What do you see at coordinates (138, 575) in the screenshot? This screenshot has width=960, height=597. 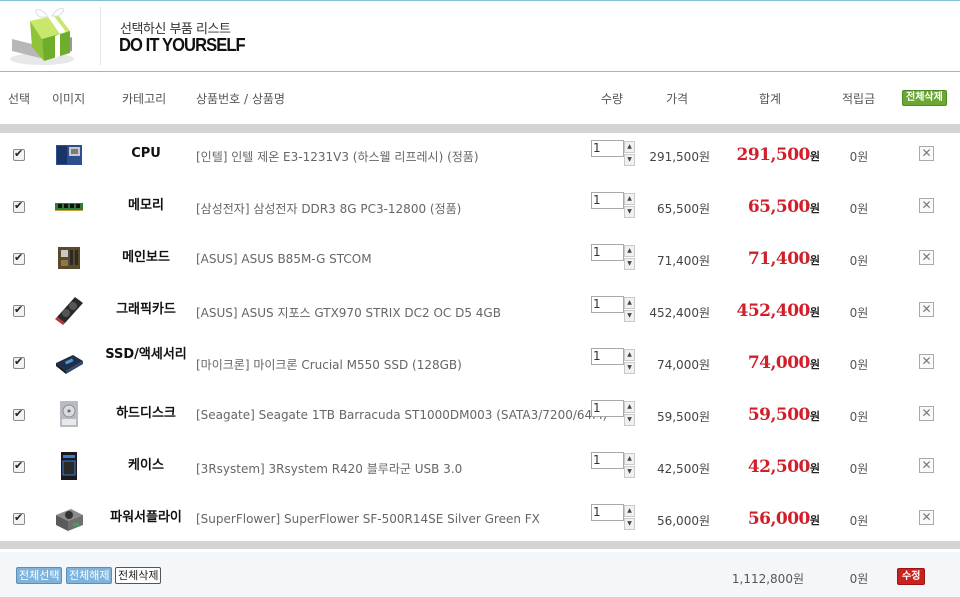 I see `delete-all-footer-button: 전체삭제` at bounding box center [138, 575].